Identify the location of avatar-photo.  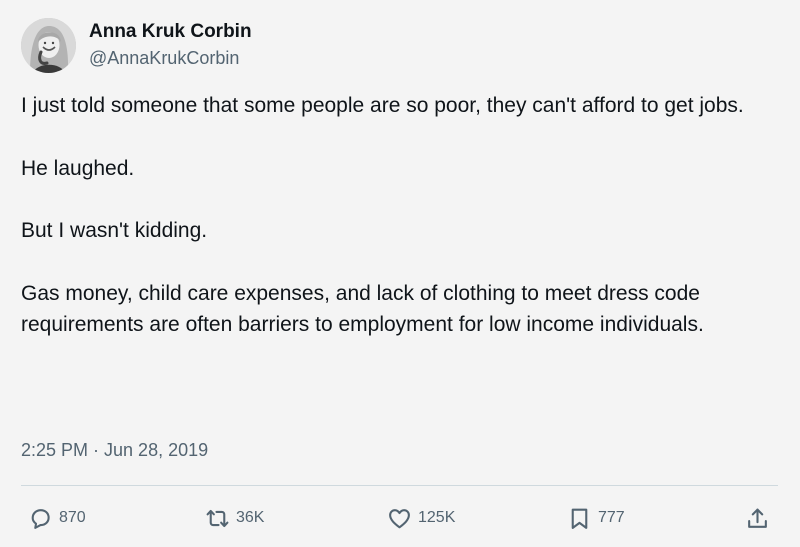
(48, 45).